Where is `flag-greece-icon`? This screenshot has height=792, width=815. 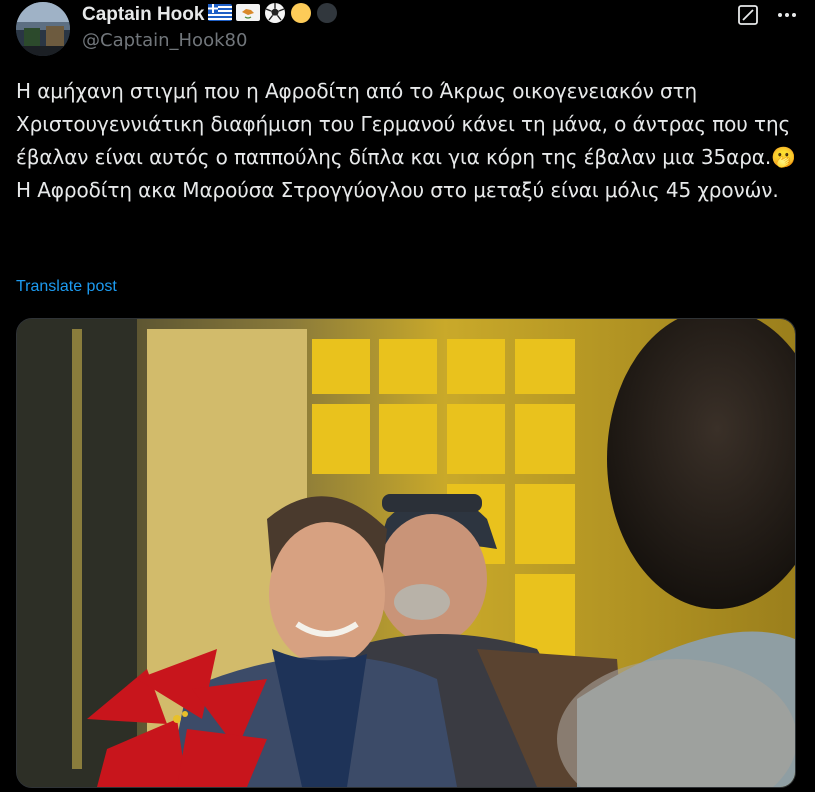
flag-greece-icon is located at coordinates (220, 15).